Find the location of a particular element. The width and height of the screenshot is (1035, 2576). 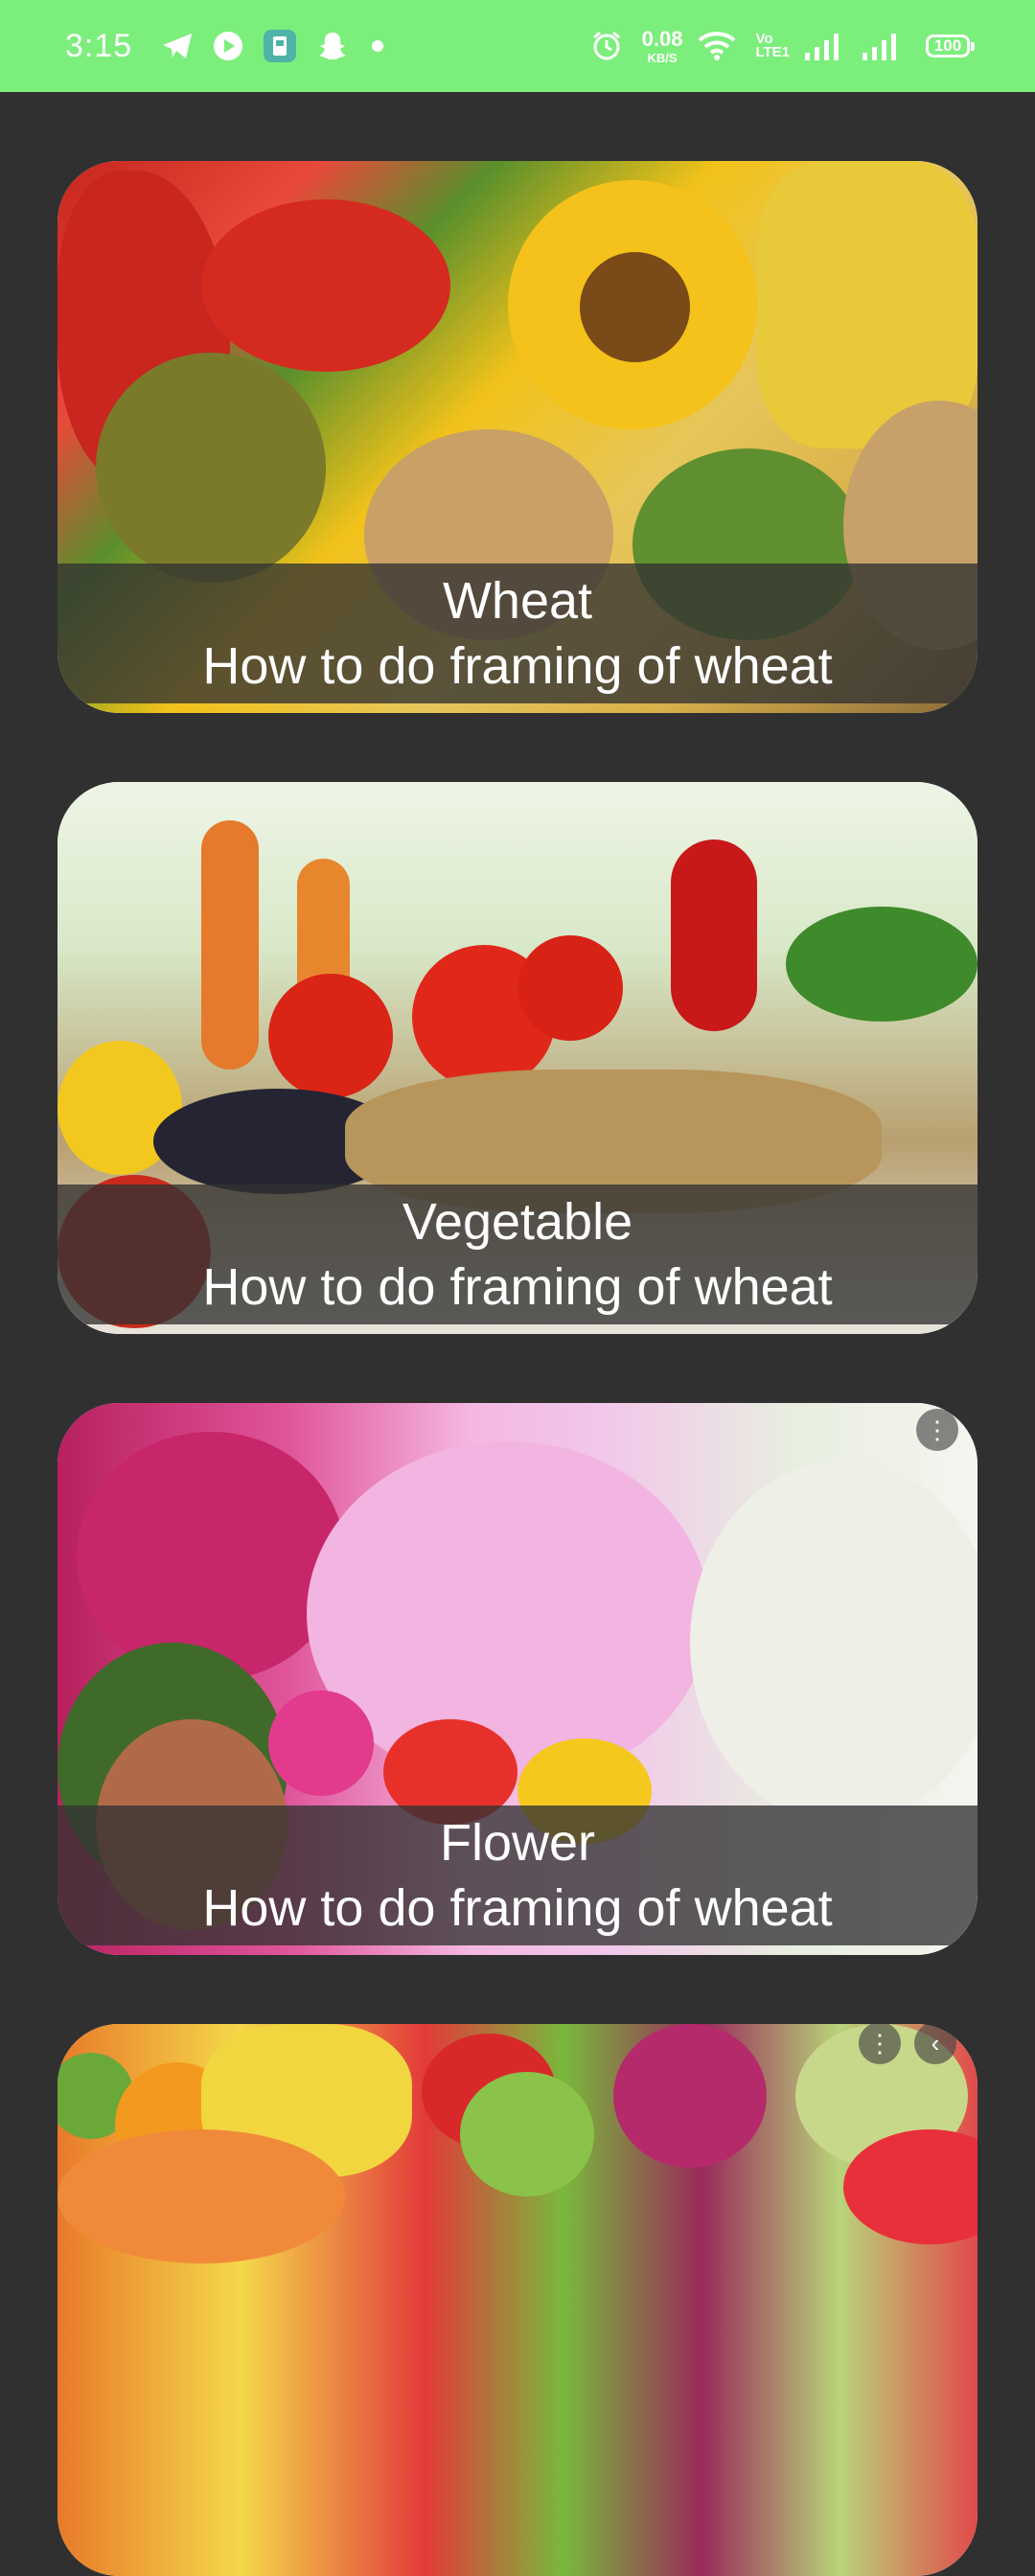

status-time: 3:15 is located at coordinates (99, 45).